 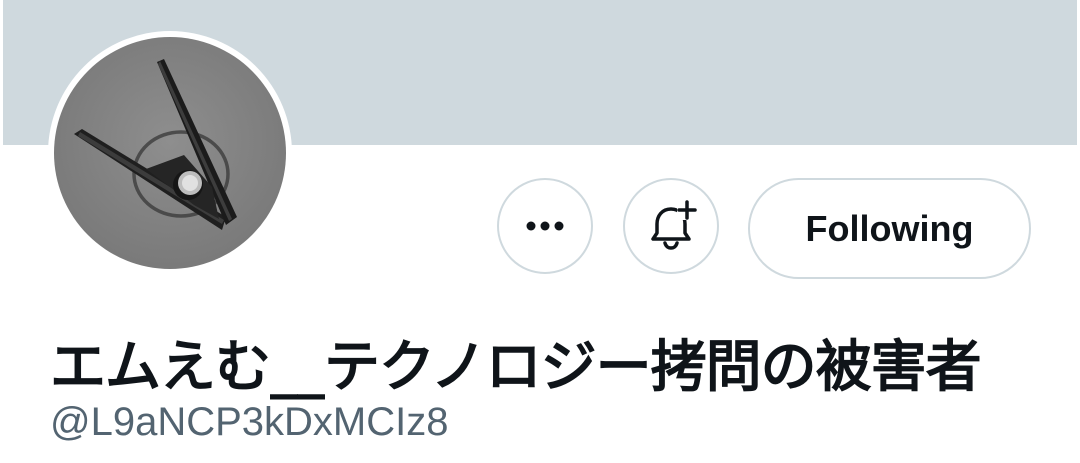 I want to click on avatar-clothespin-image, so click(x=170, y=153).